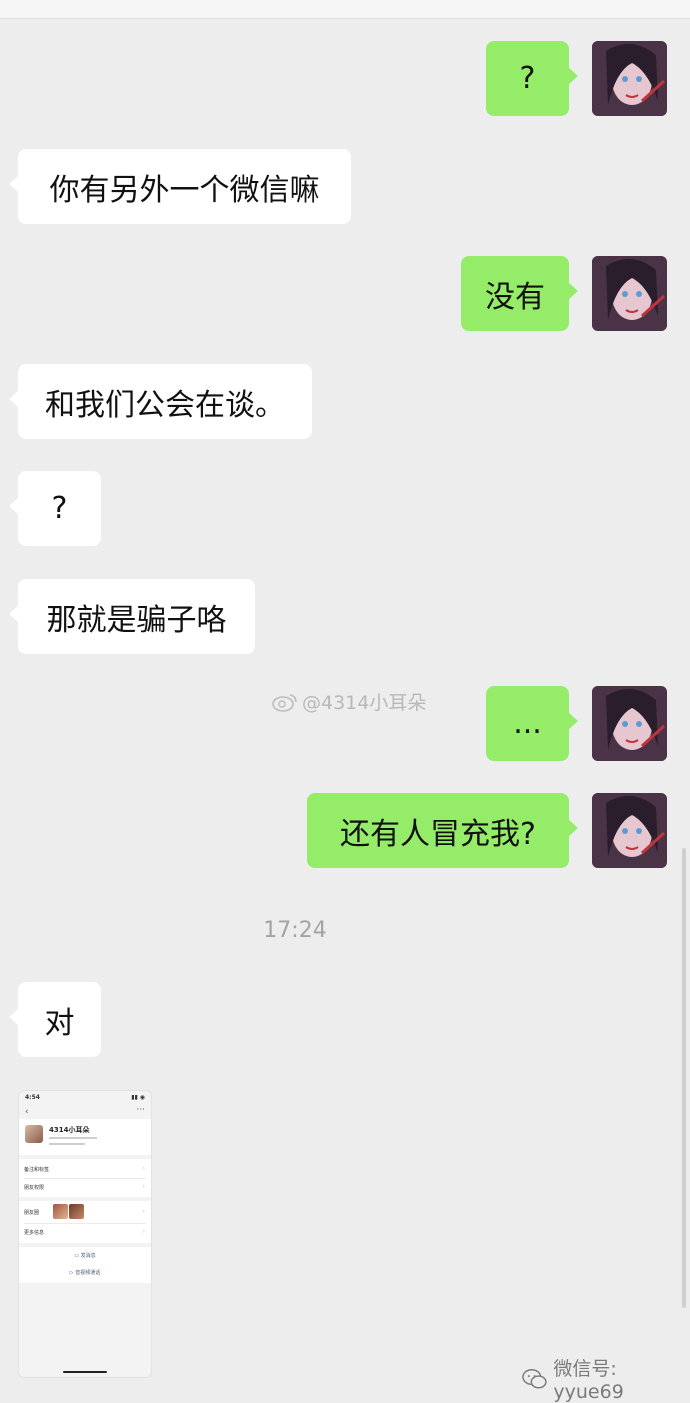  I want to click on message-text: 还有人冒充我?, so click(438, 834).